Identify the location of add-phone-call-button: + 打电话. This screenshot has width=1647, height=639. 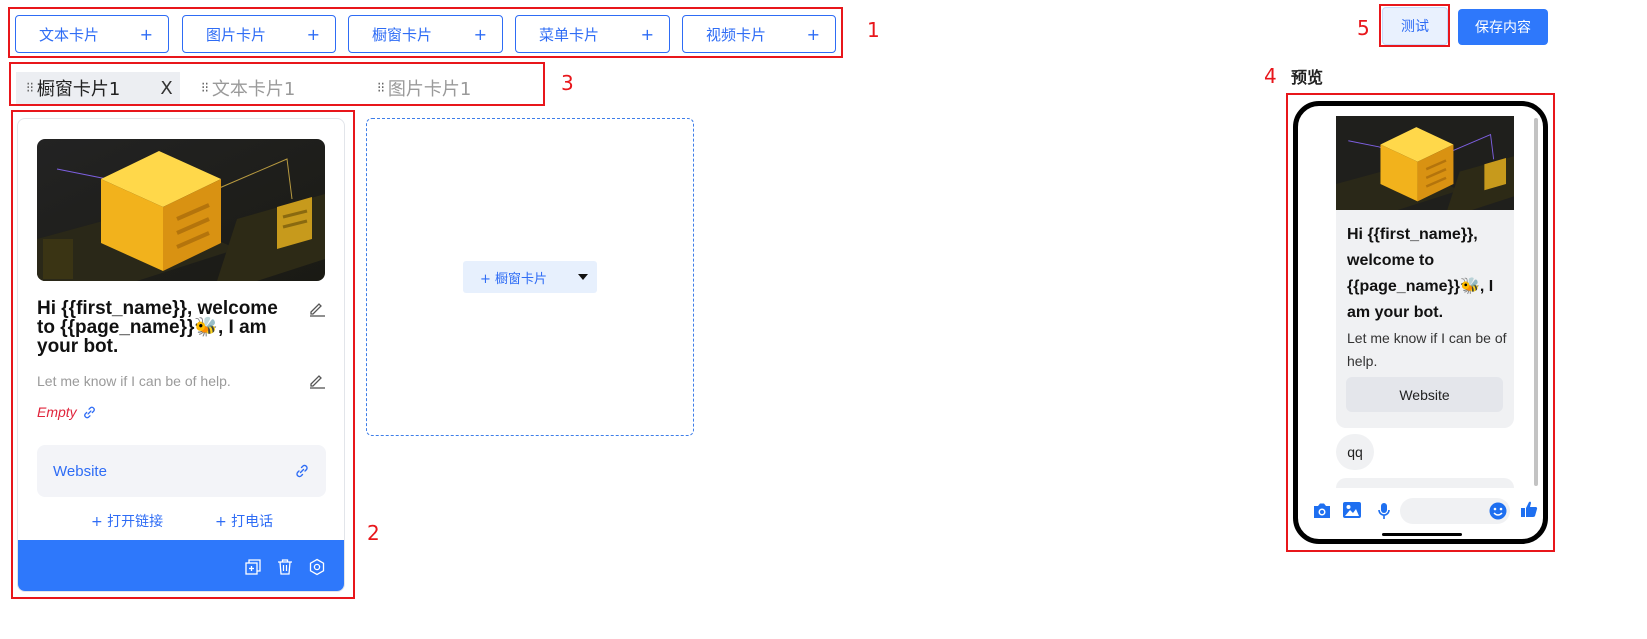
(244, 521).